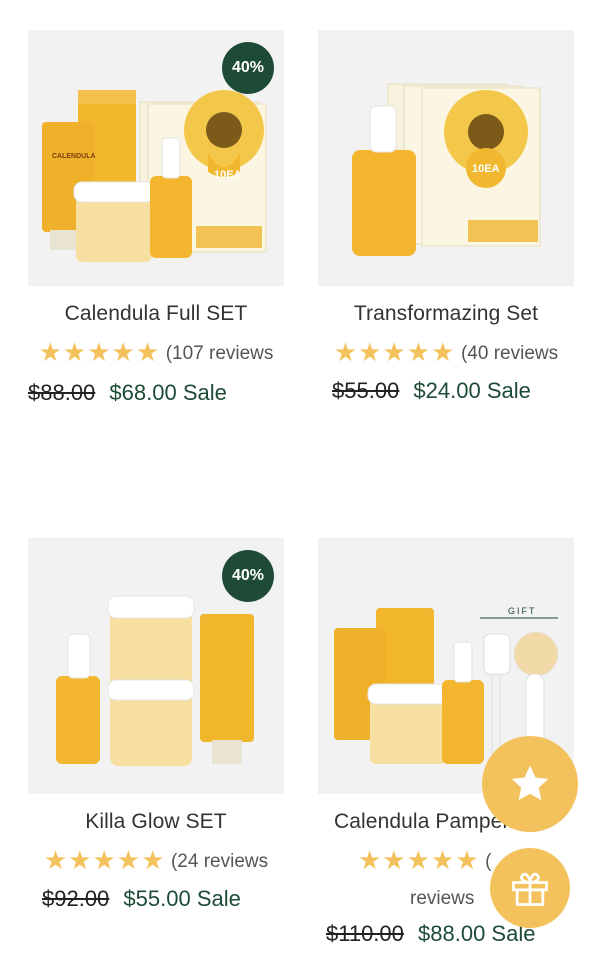 The image size is (602, 960). I want to click on price-row: $88.00 $68.00 Sale, so click(156, 393).